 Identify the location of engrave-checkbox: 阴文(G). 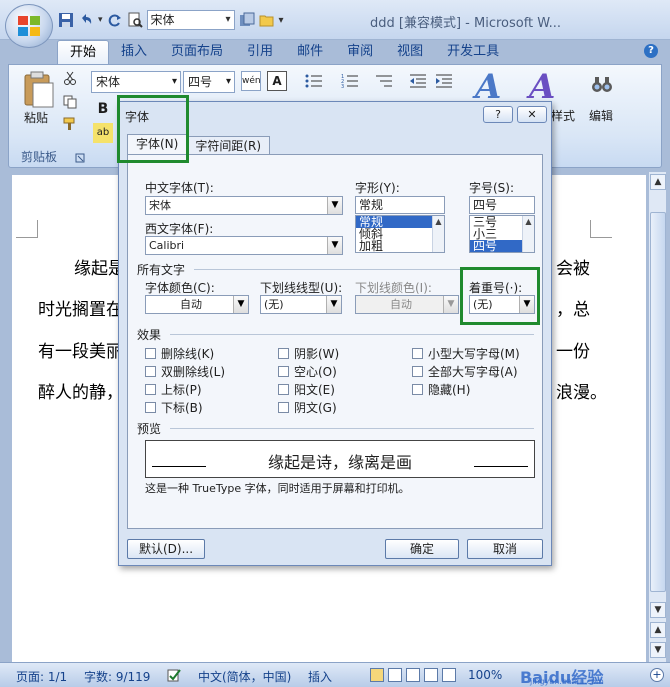
(307, 407).